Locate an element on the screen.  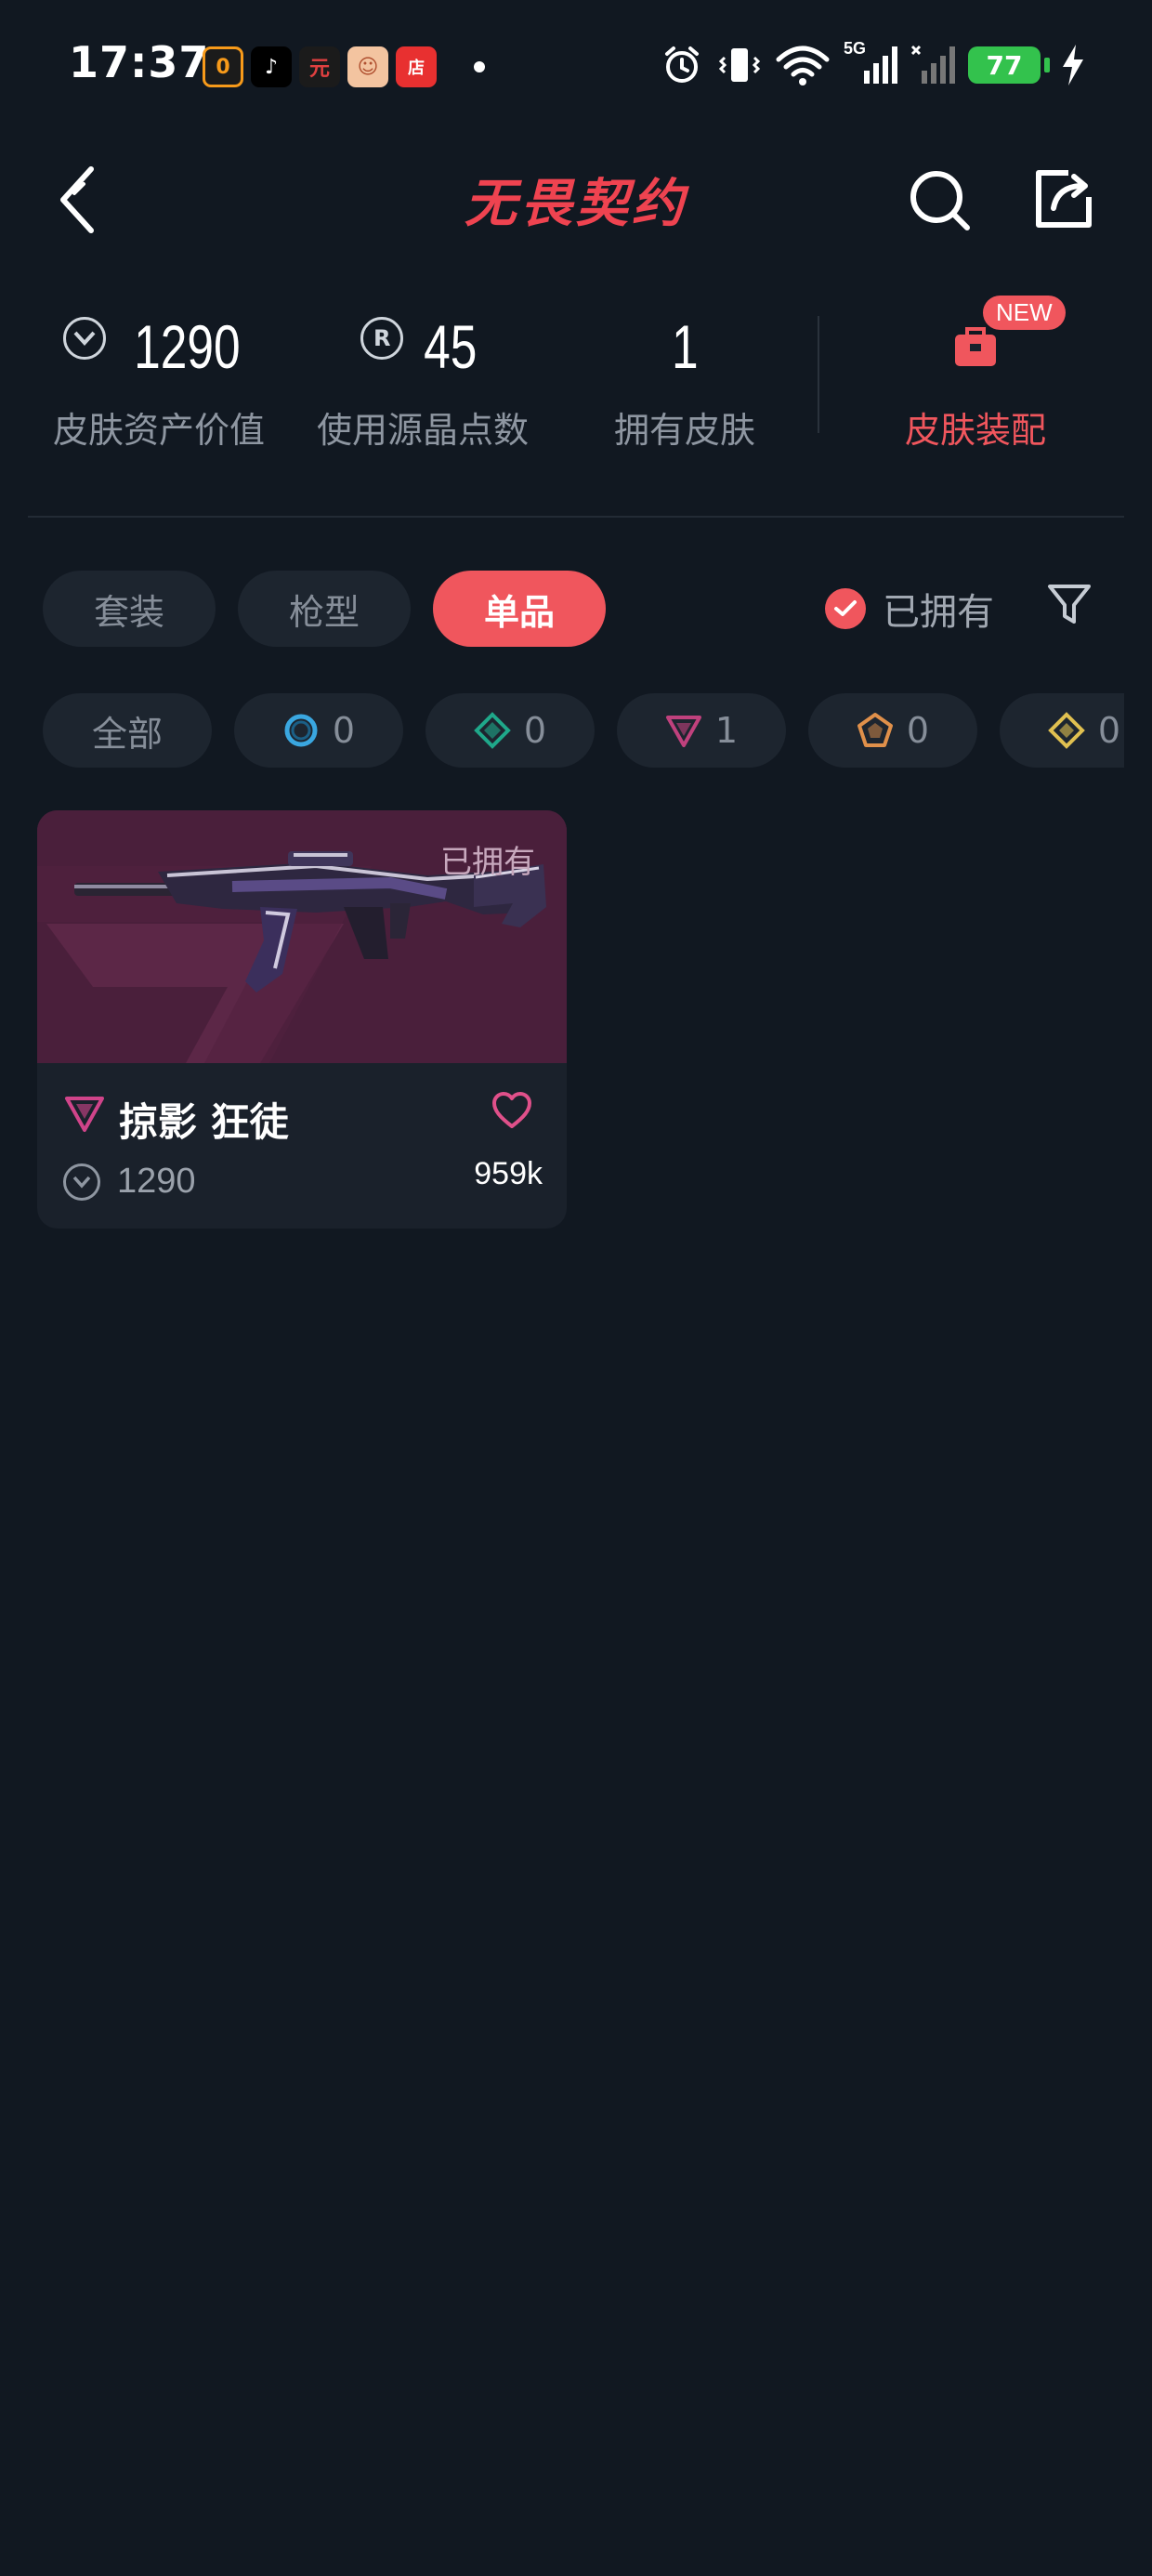
chevron-left-icon is located at coordinates (77, 199).